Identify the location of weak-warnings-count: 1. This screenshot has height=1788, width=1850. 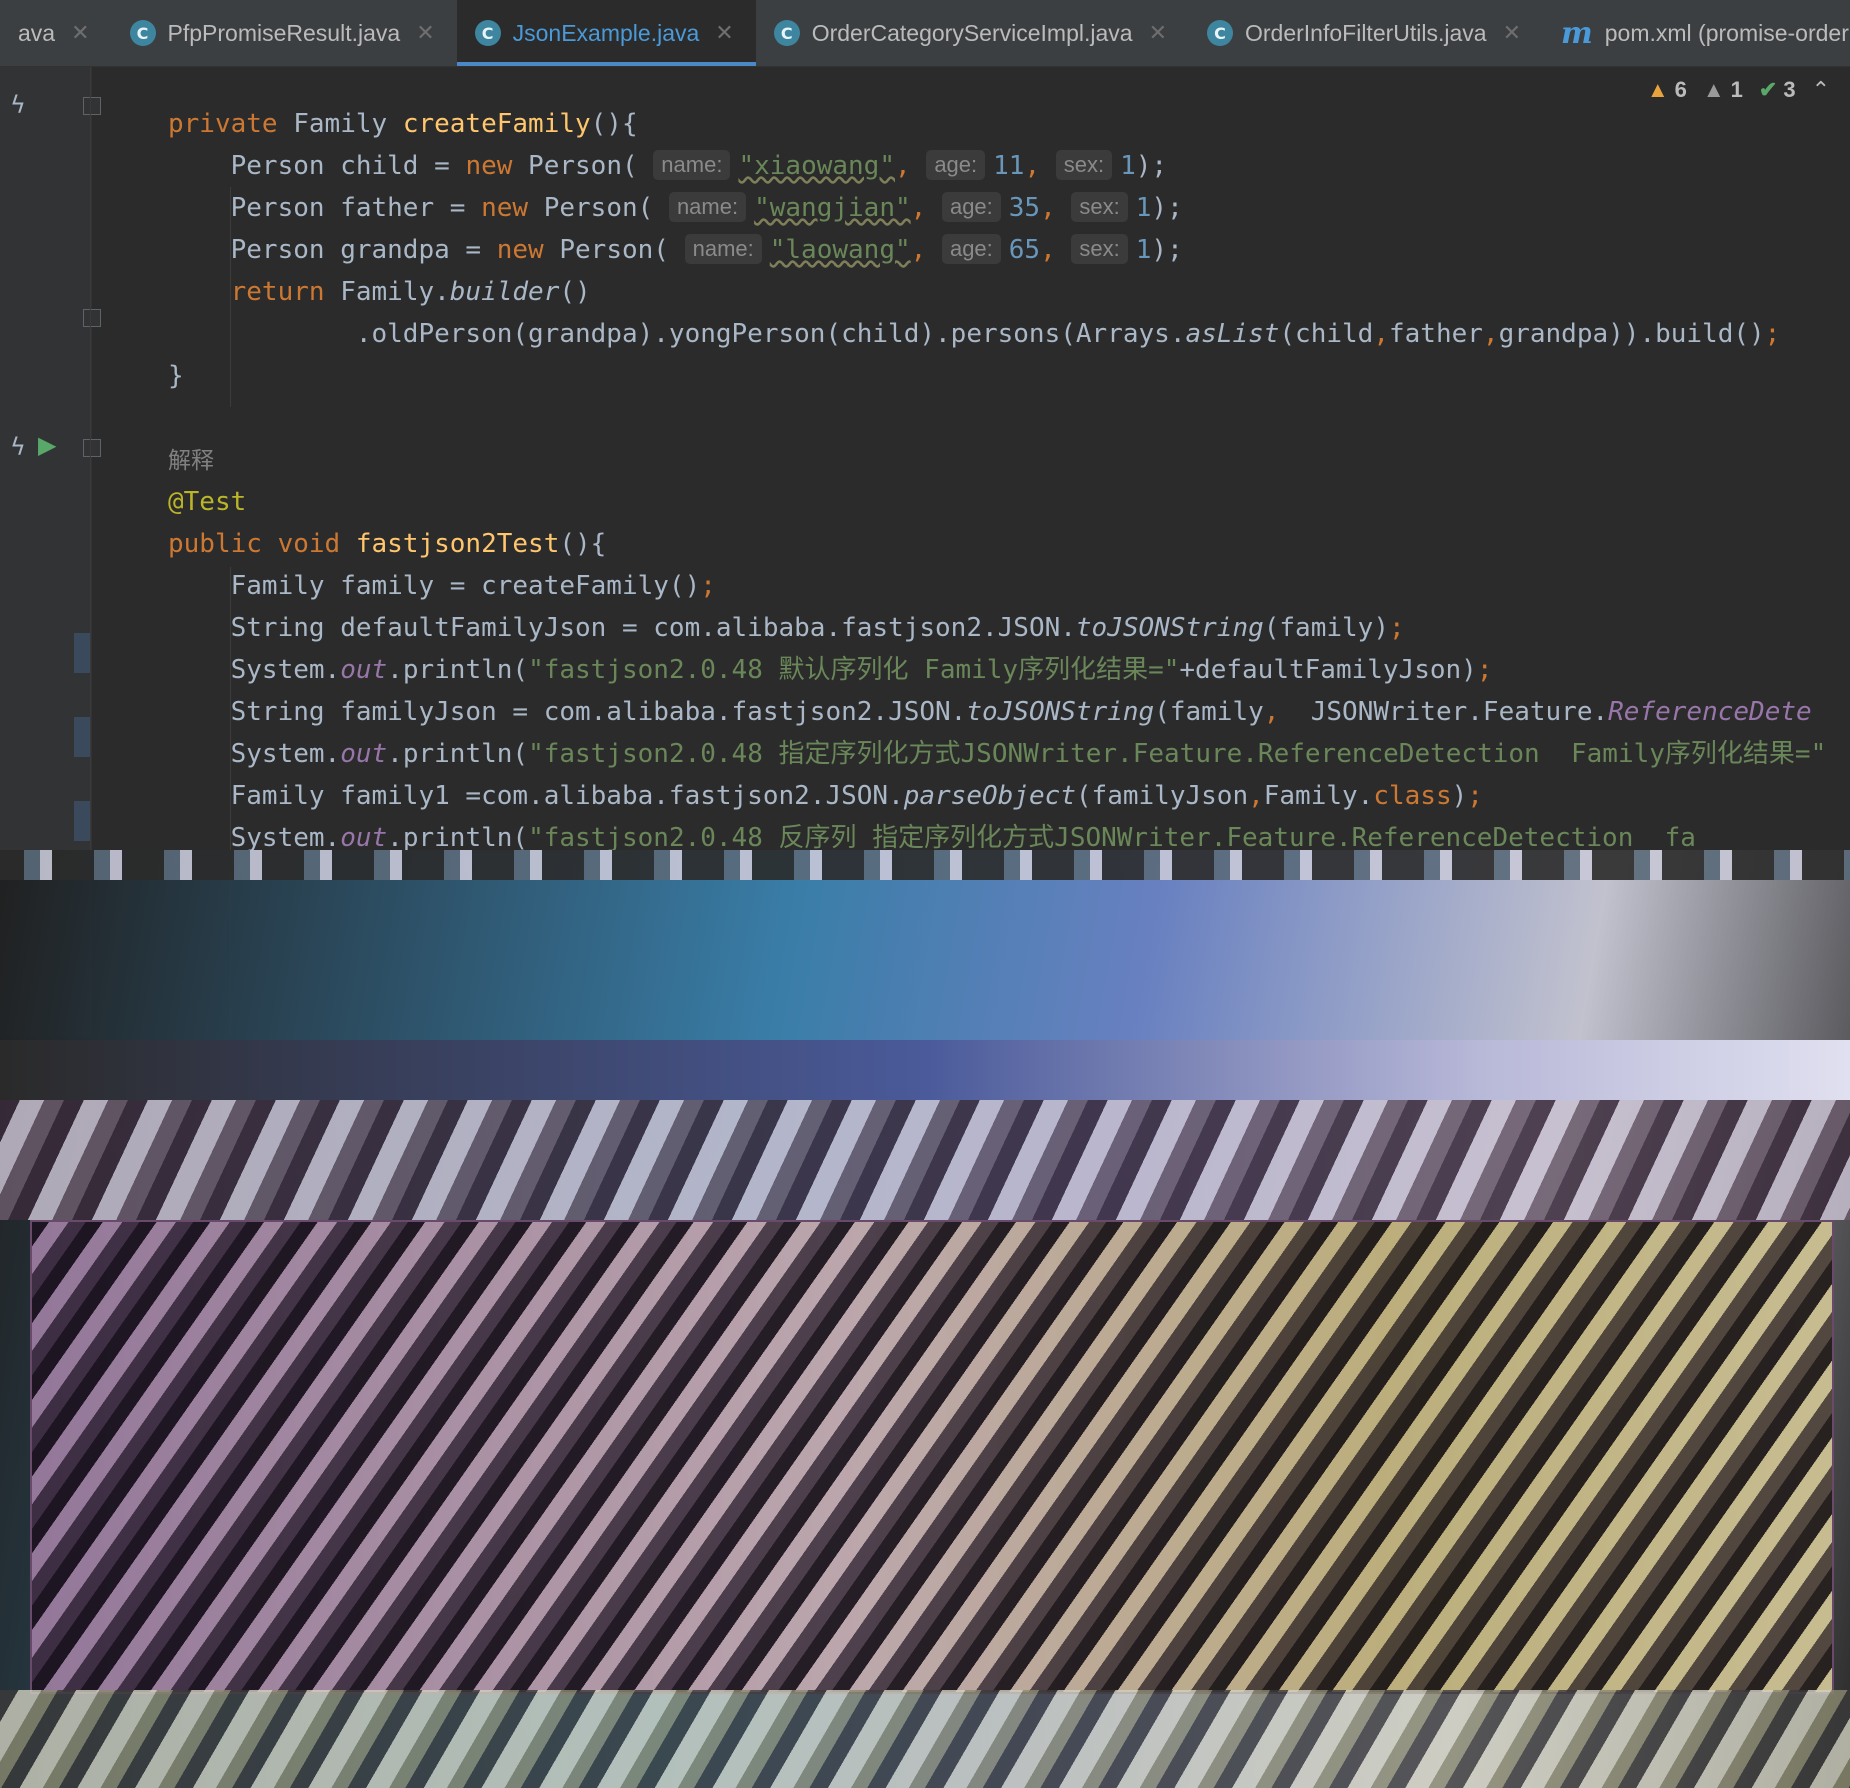
(1736, 89).